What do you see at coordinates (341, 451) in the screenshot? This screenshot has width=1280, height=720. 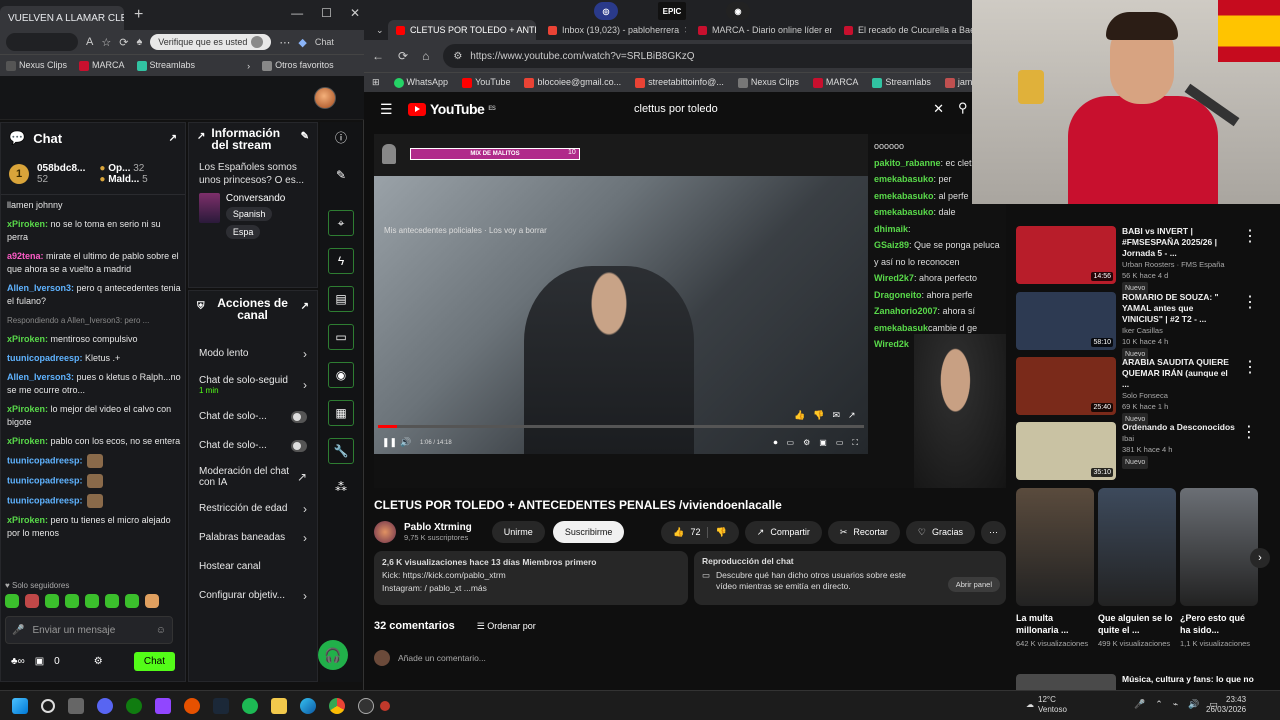 I see `wrench-icon: 🔧` at bounding box center [341, 451].